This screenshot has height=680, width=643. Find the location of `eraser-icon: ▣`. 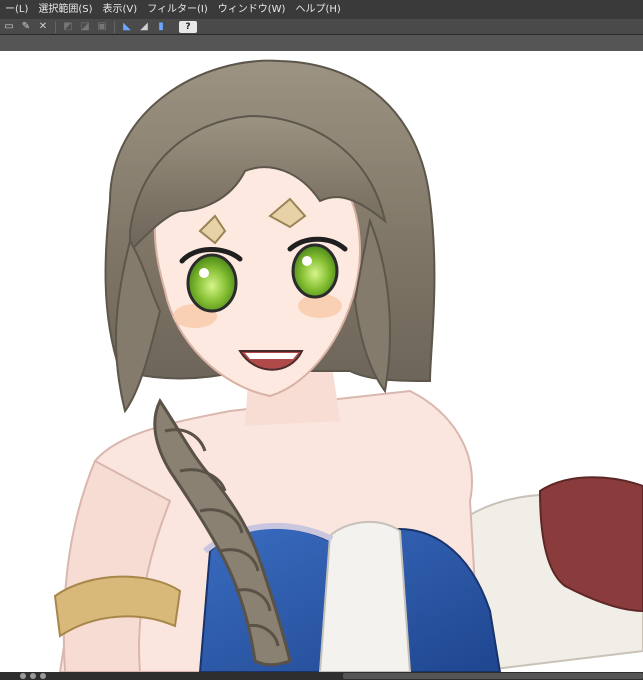

eraser-icon: ▣ is located at coordinates (102, 27).